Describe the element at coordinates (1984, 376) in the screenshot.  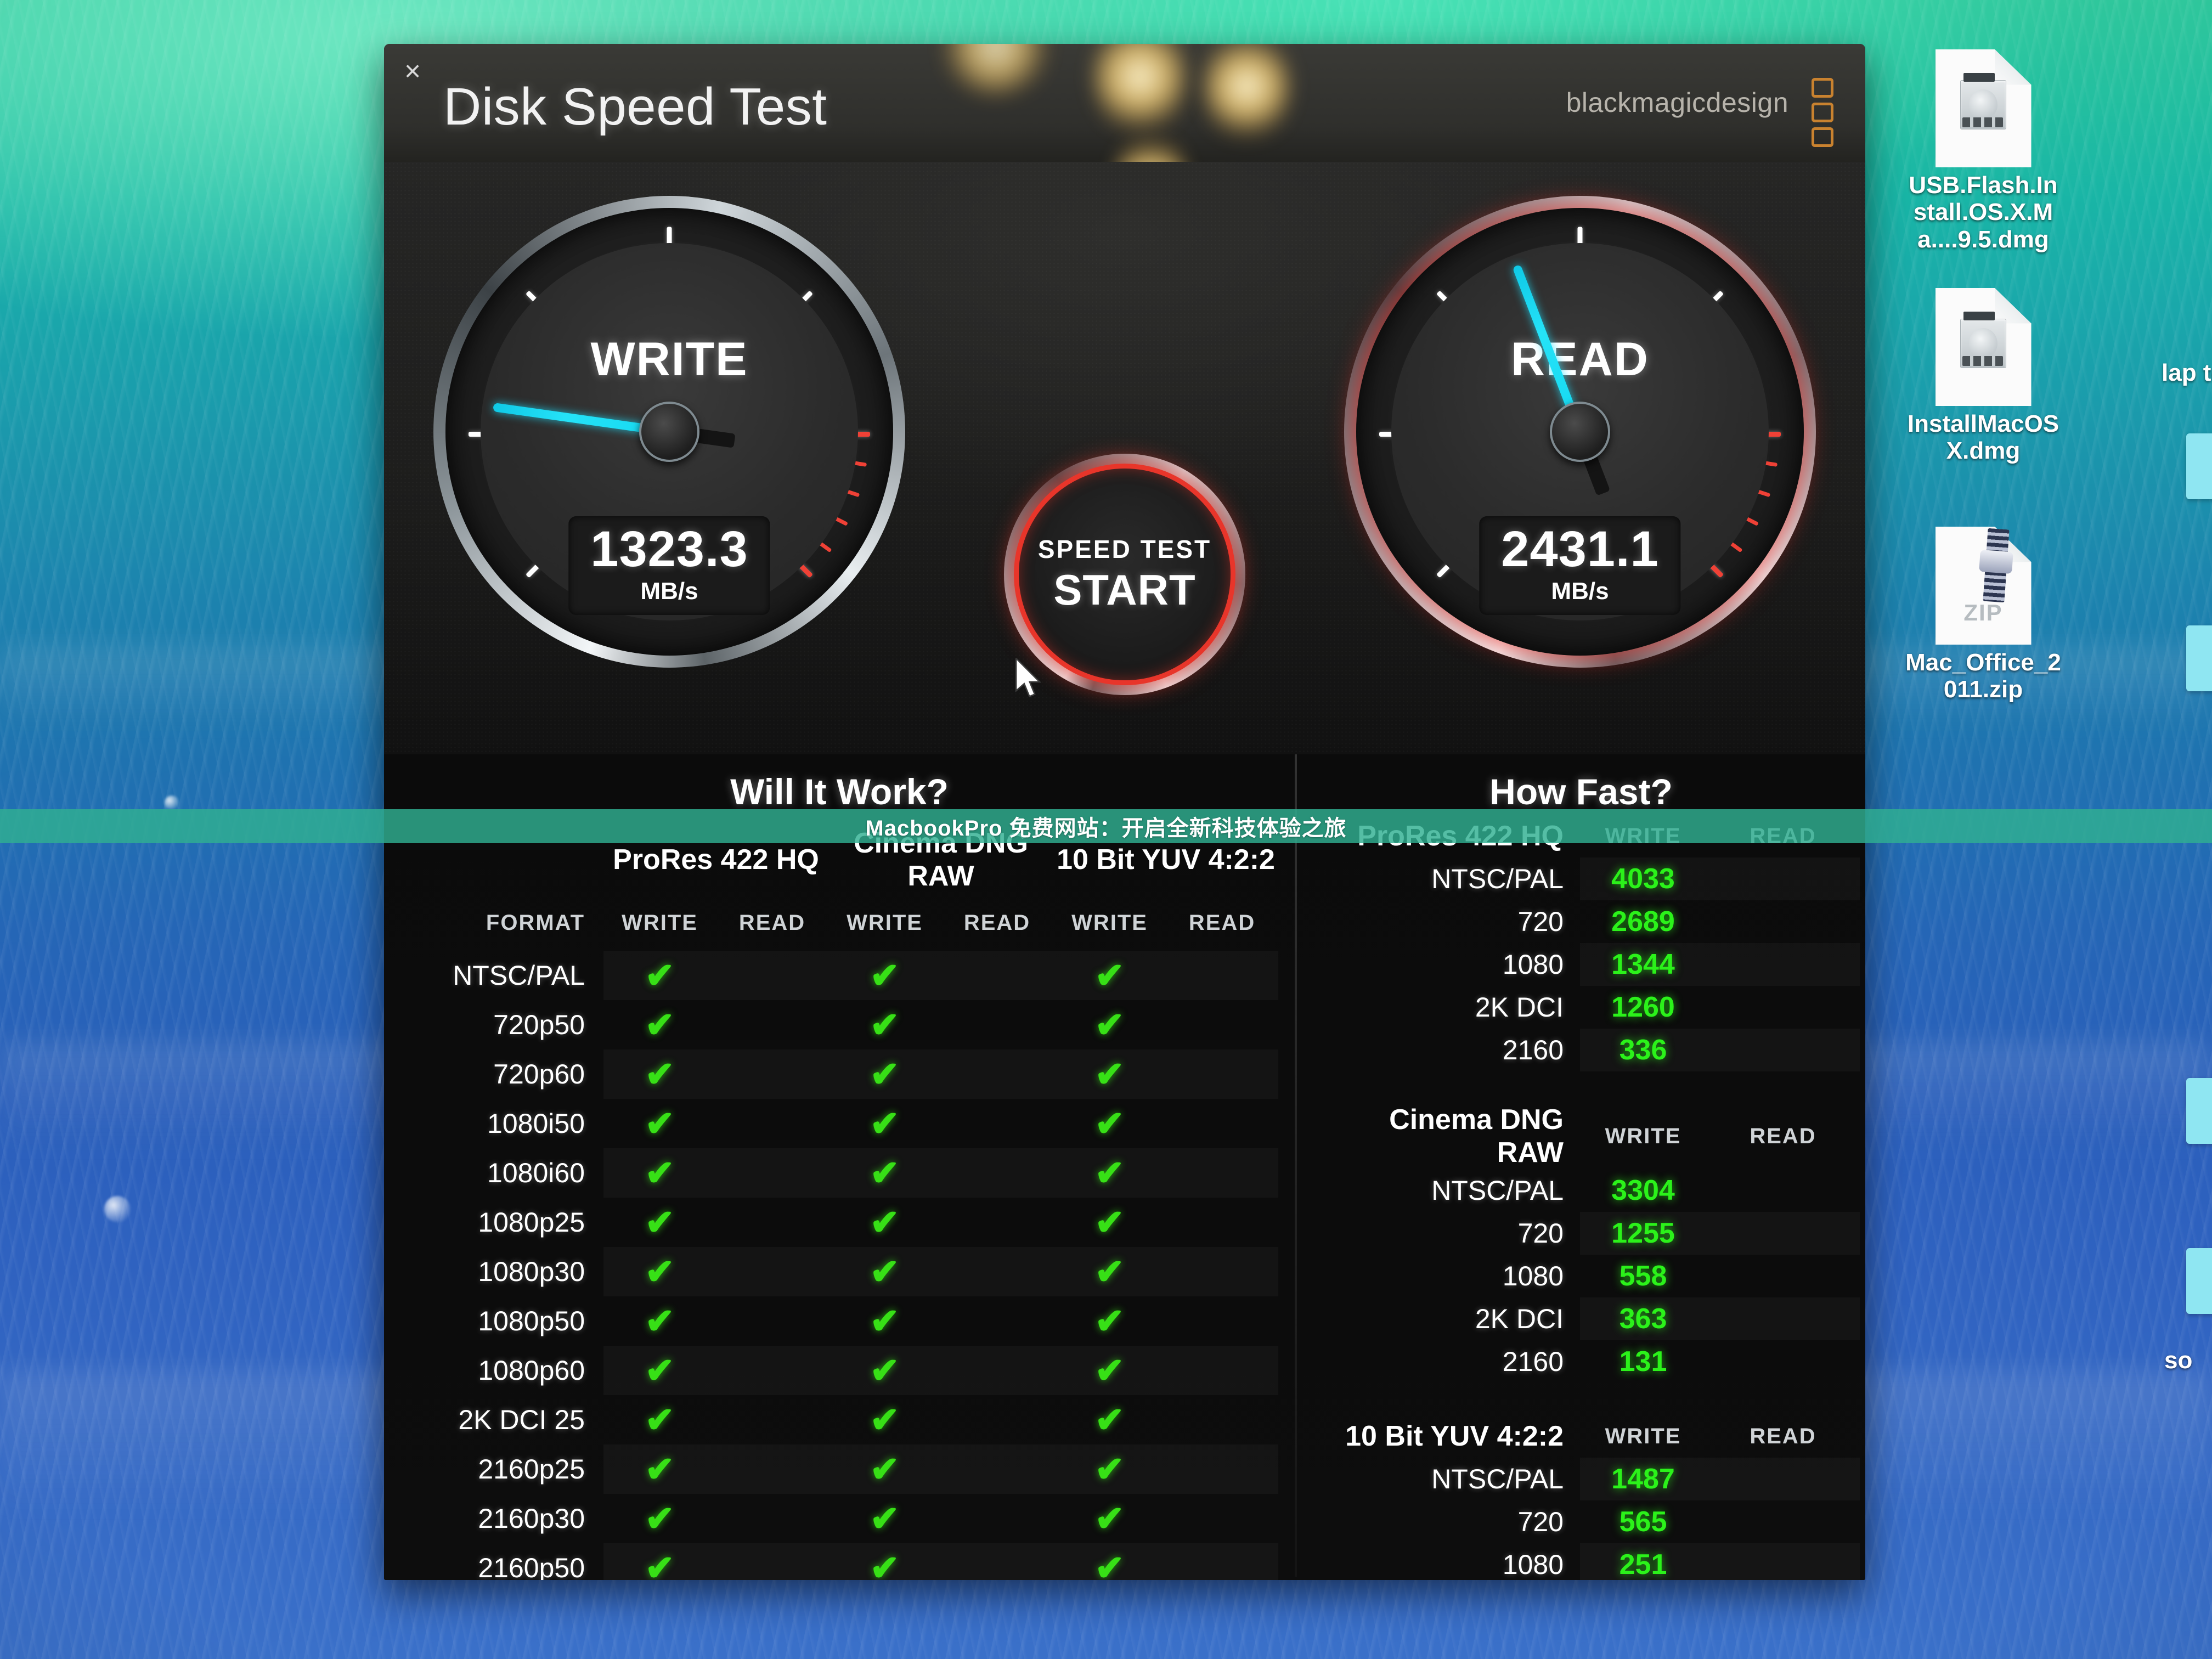
I see `desktop-icon-disk-image-2: InstallMacOSX.dmg` at that location.